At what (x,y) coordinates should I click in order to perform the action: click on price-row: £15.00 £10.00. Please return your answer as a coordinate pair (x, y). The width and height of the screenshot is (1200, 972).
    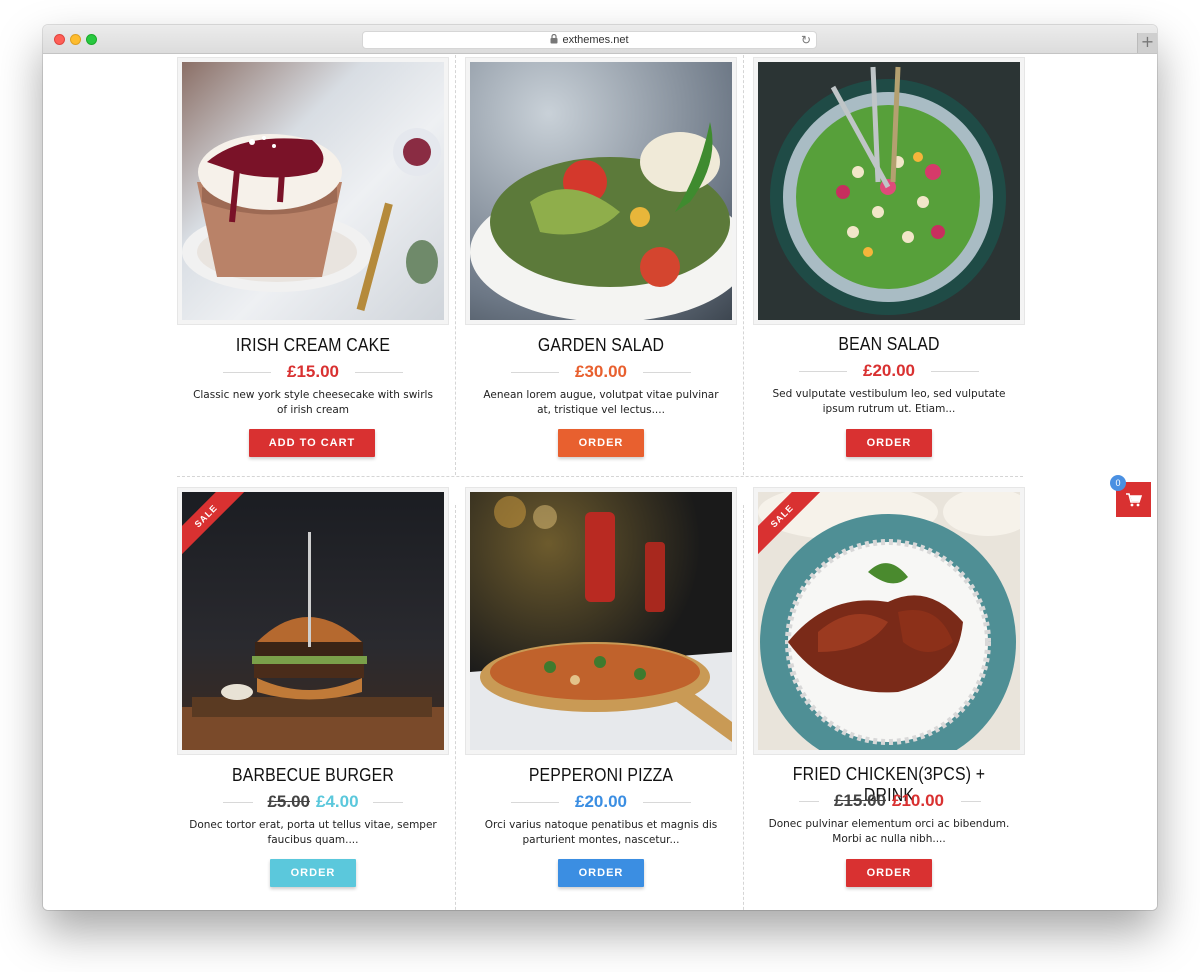
    Looking at the image, I should click on (889, 801).